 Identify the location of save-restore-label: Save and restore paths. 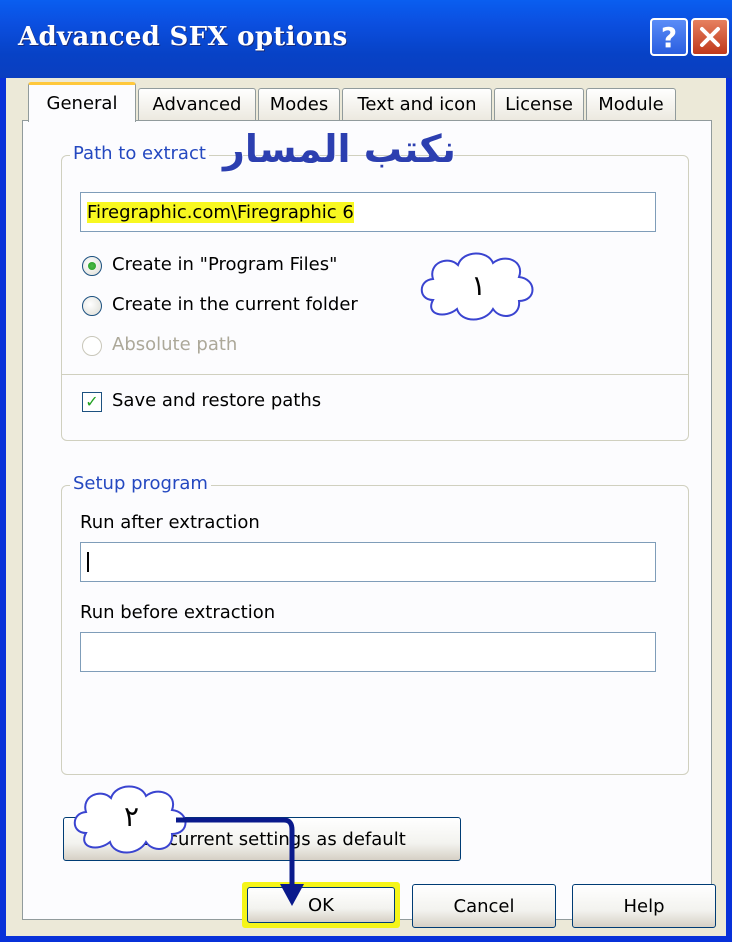
(216, 400).